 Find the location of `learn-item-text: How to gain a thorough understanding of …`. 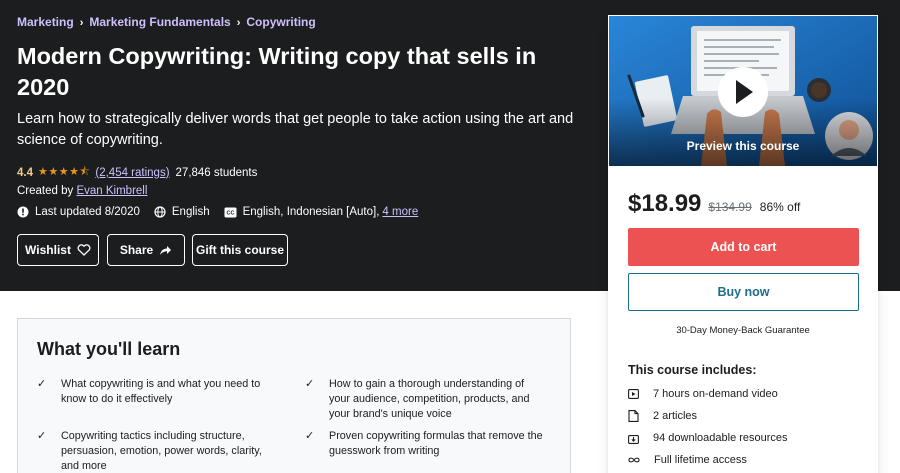

learn-item-text: How to gain a thorough understanding of … is located at coordinates (429, 399).